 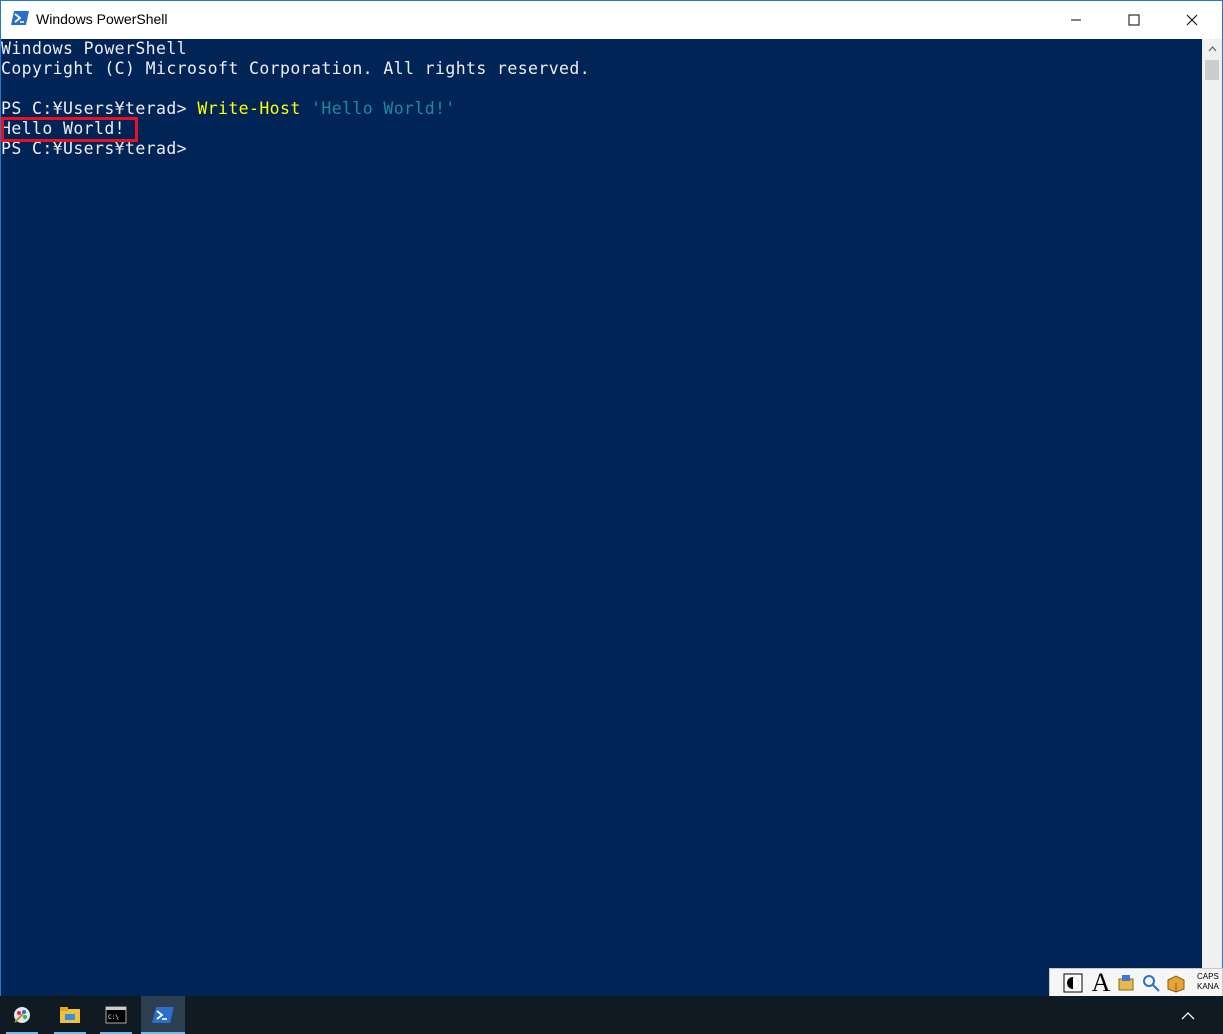 What do you see at coordinates (249, 108) in the screenshot?
I see `command-name: Write-Host` at bounding box center [249, 108].